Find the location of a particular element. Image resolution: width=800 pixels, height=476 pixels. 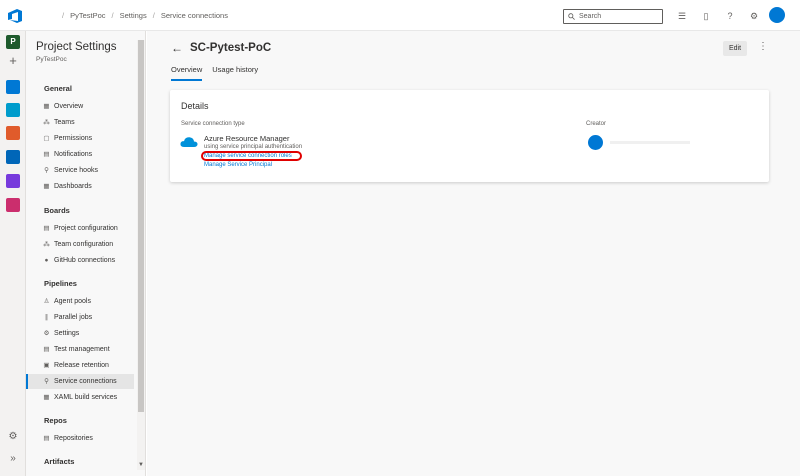

tab-usage-history: Usage history is located at coordinates (235, 73).